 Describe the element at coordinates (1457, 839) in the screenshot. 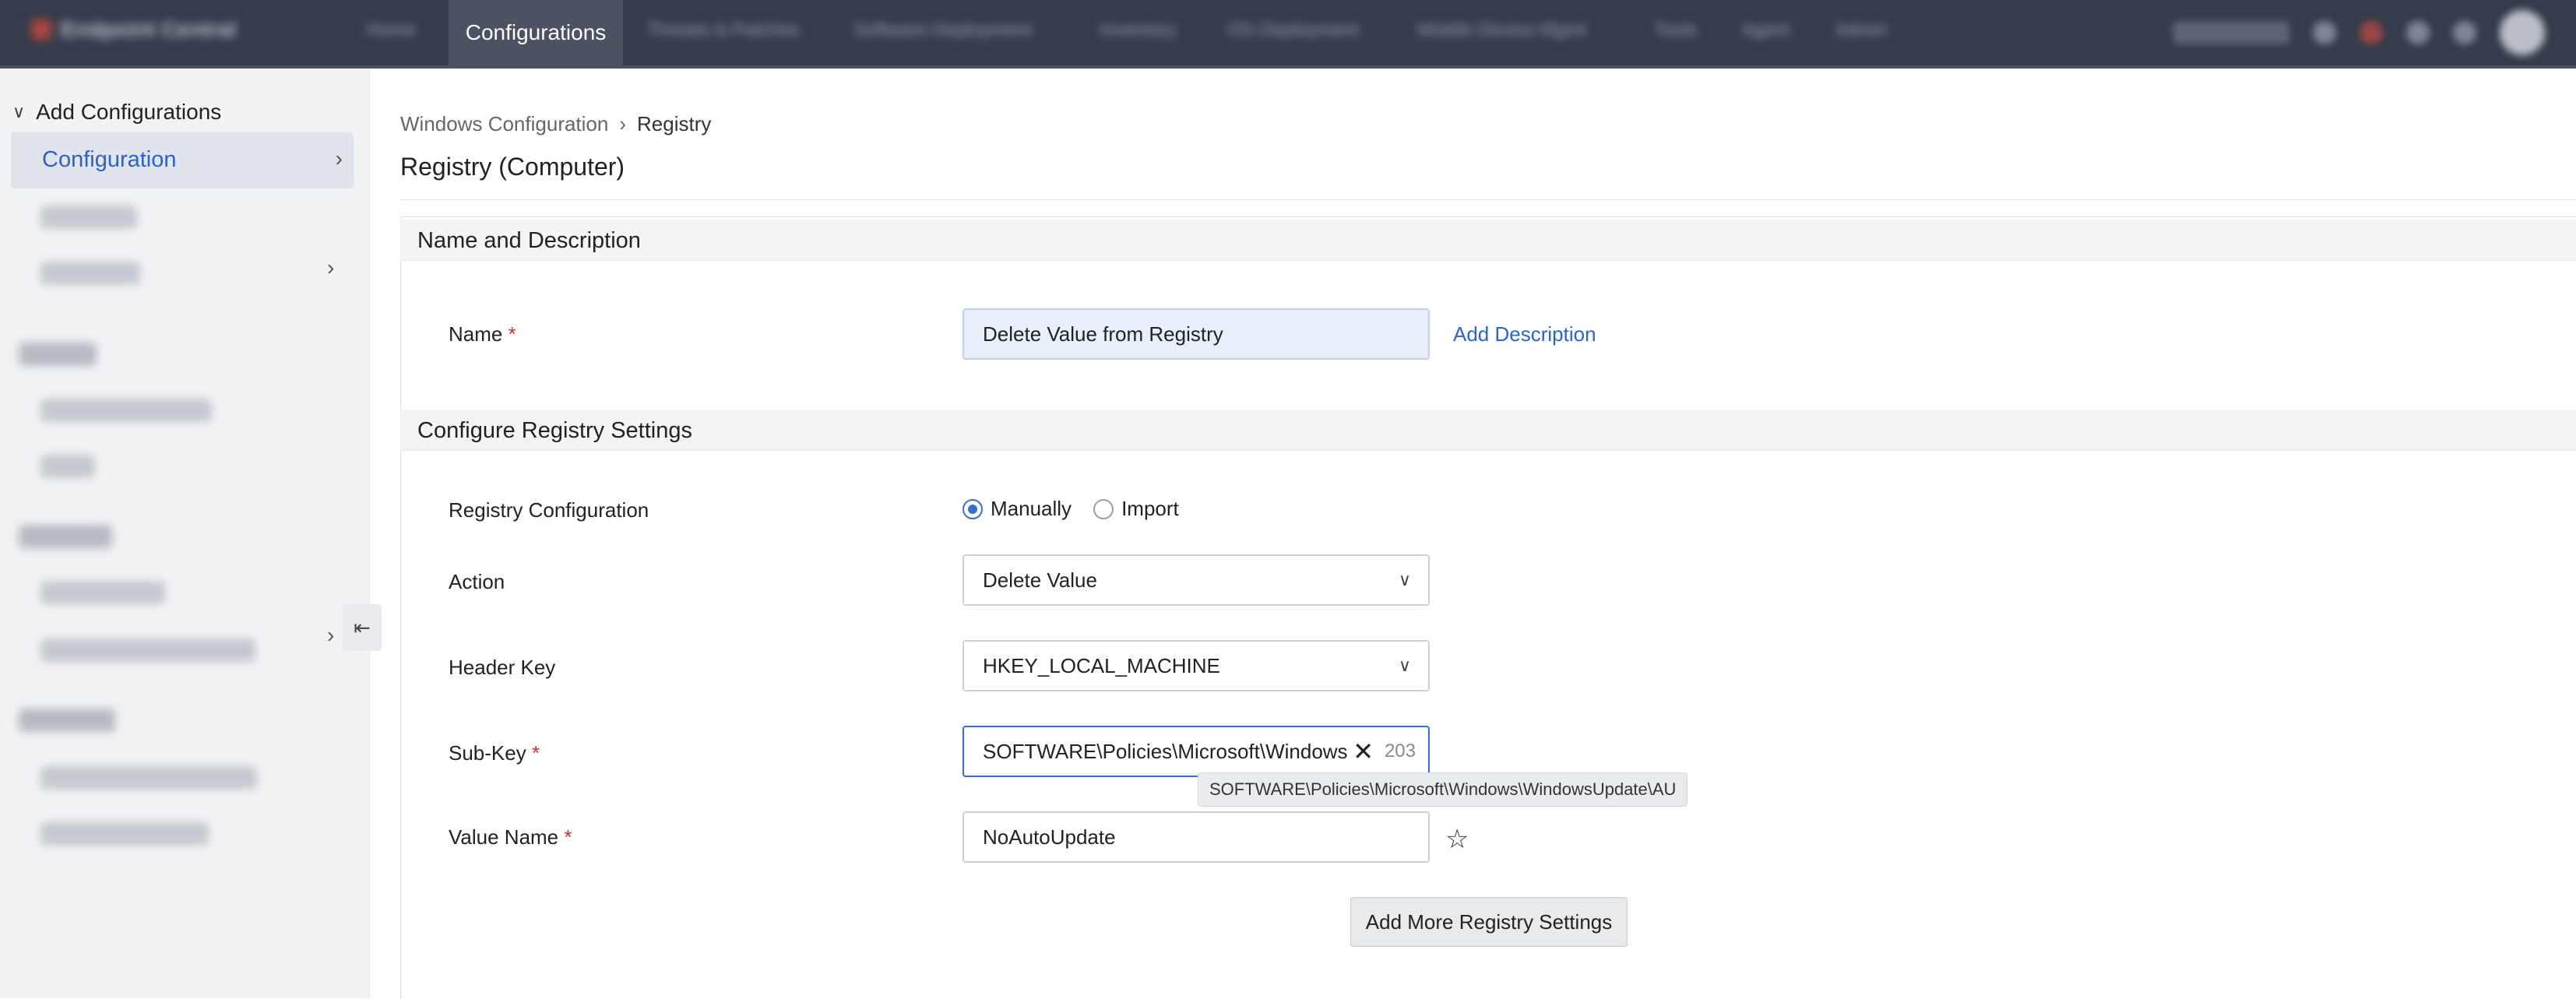

I see `star-icon: ☆` at that location.